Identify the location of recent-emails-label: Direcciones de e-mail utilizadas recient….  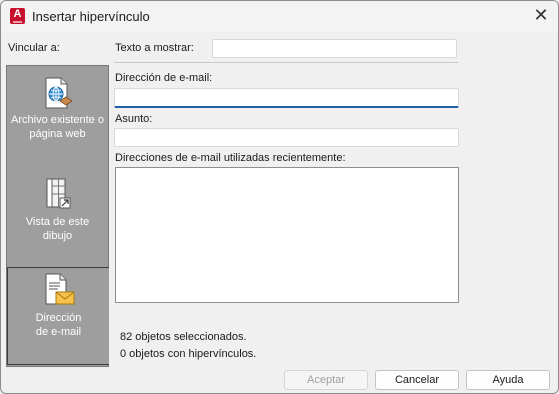
(230, 158).